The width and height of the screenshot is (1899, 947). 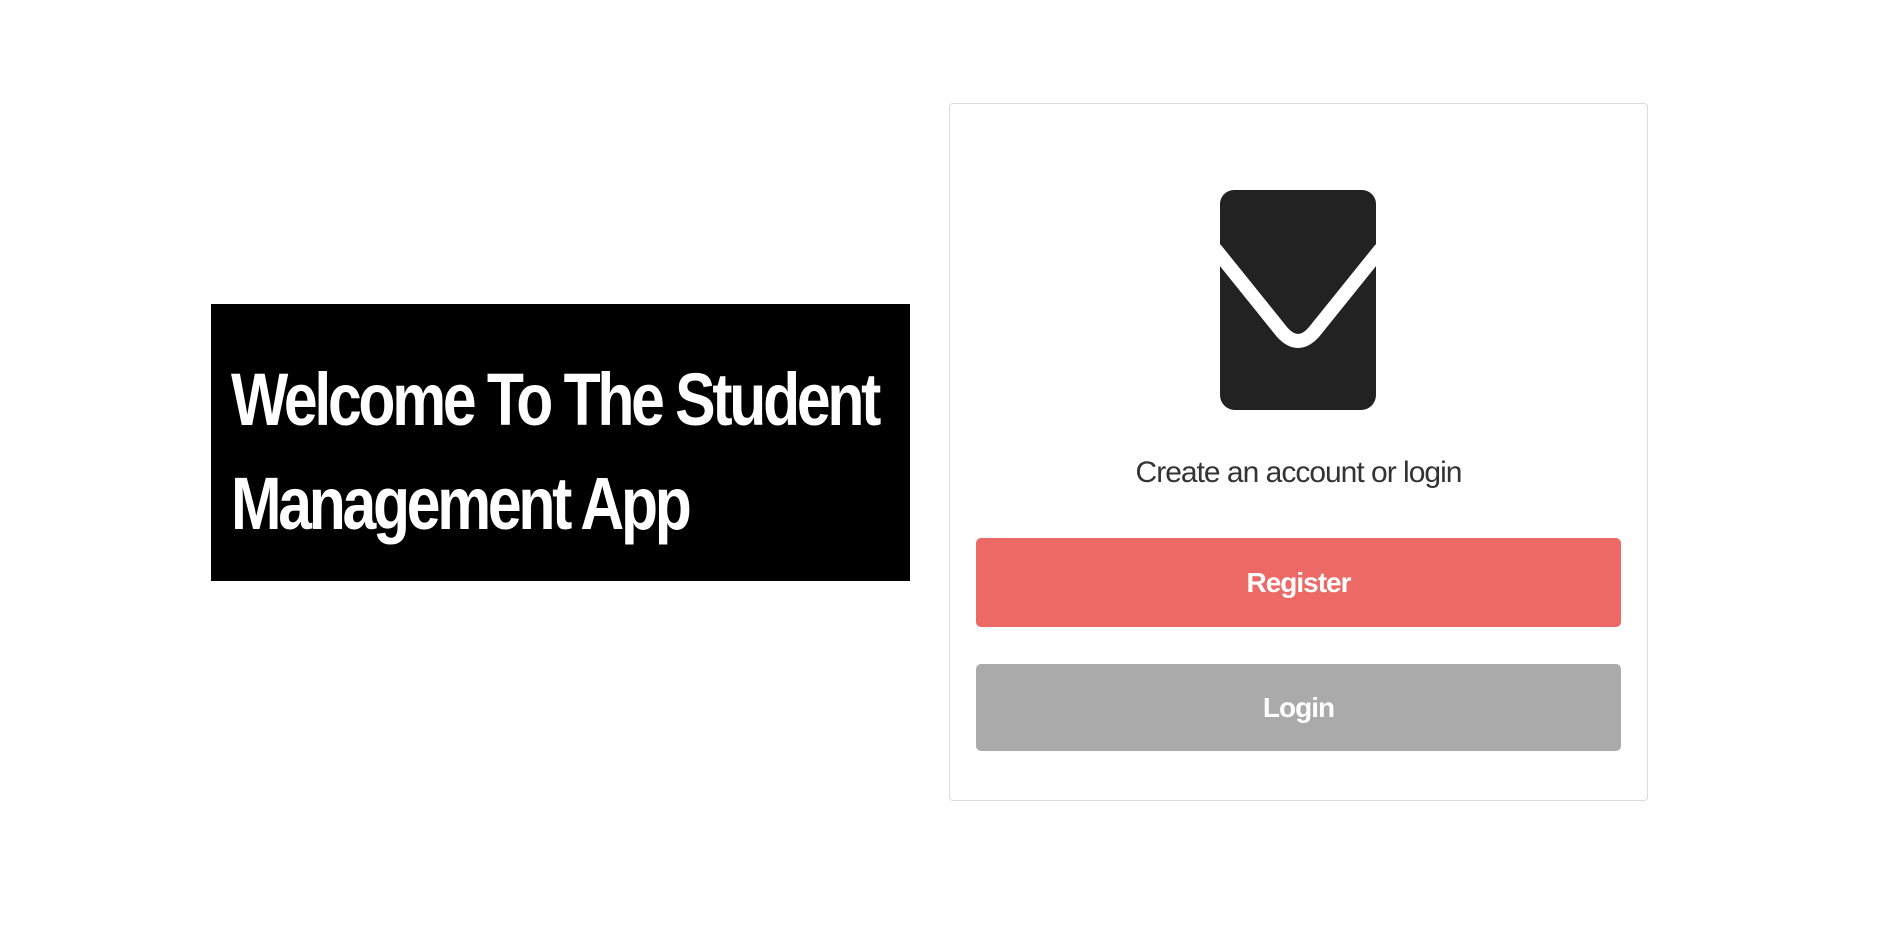 What do you see at coordinates (1299, 472) in the screenshot?
I see `auth-tagline: Create an account or login` at bounding box center [1299, 472].